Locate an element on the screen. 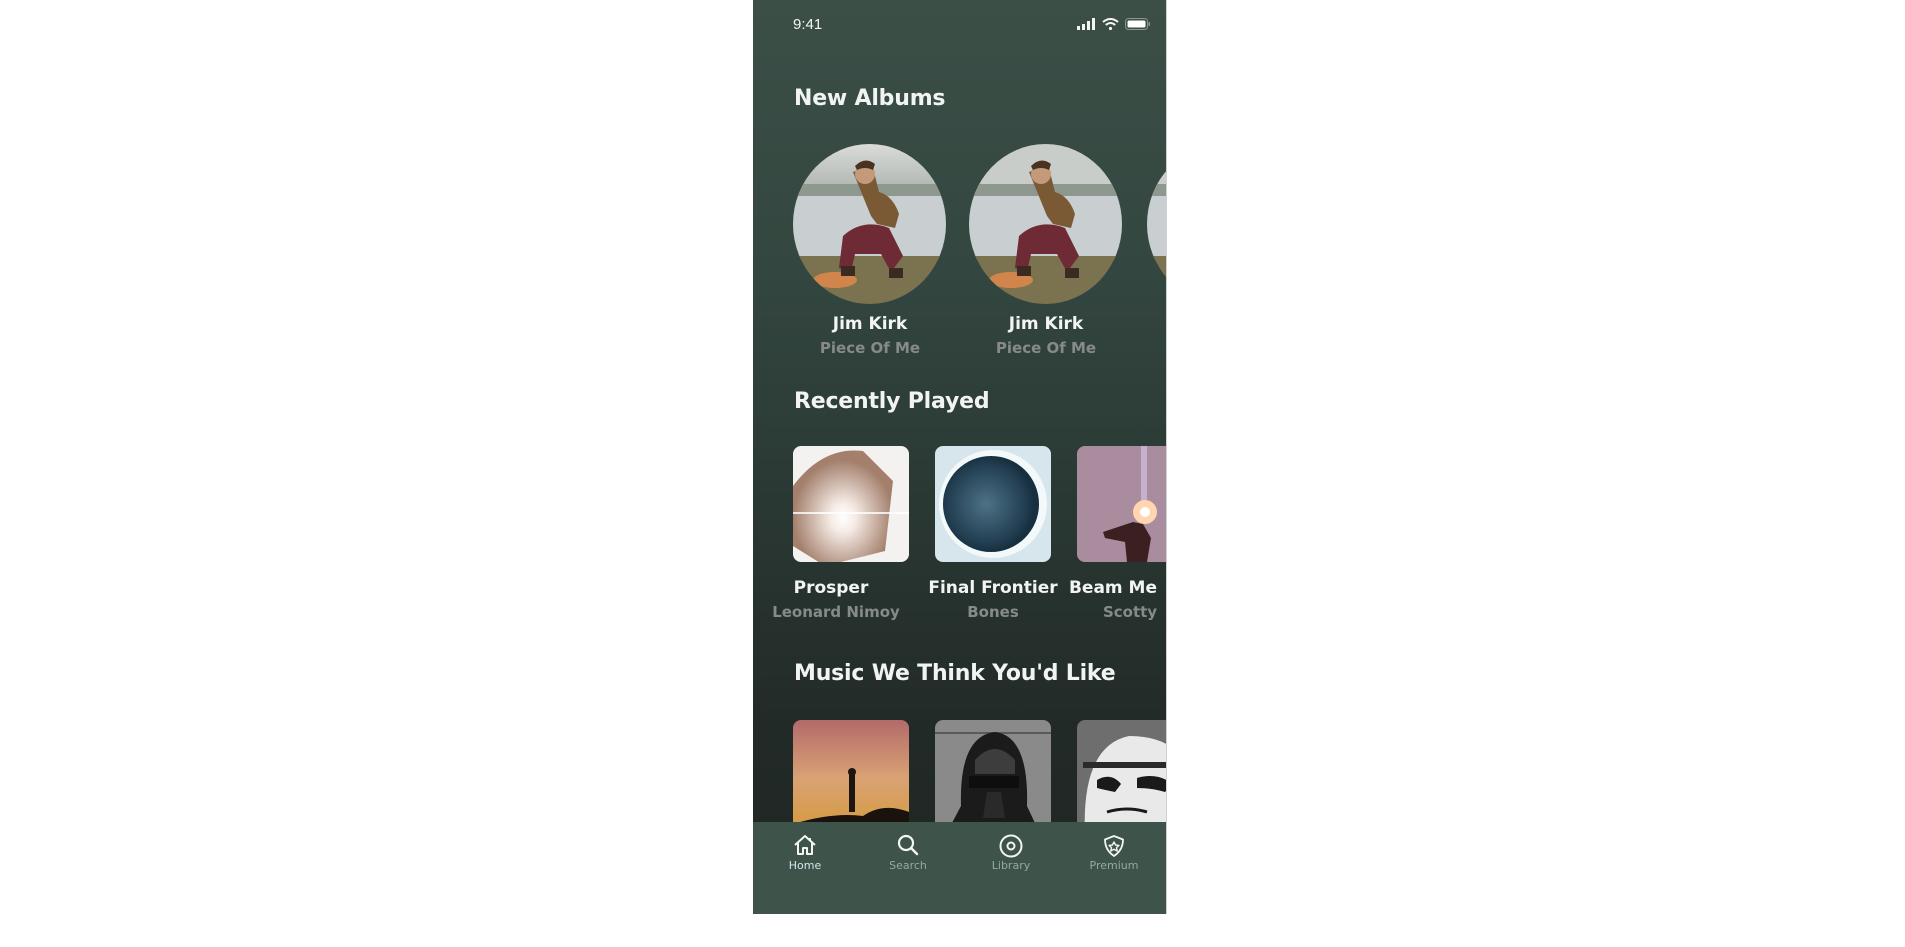 The image size is (1905, 947). recent-title: Prosper is located at coordinates (831, 588).